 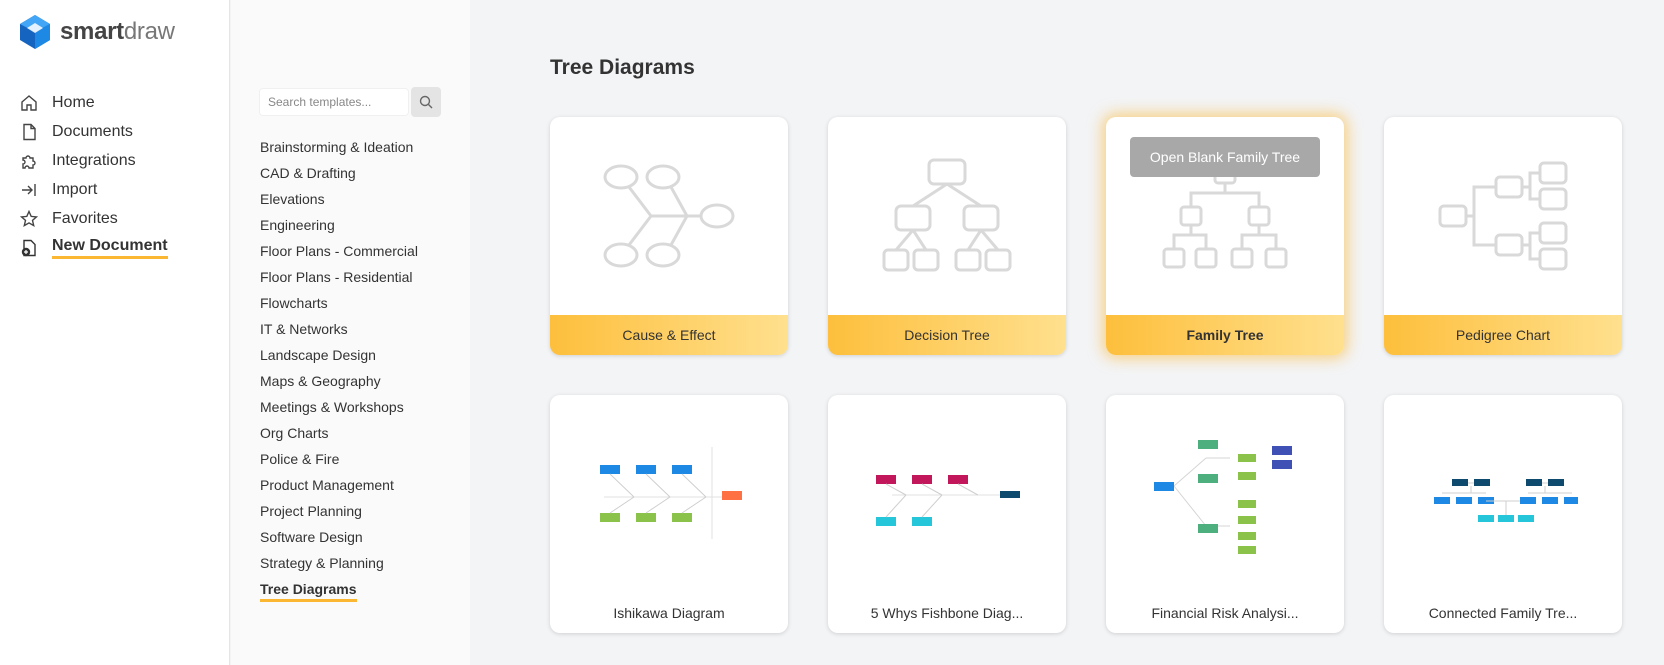 What do you see at coordinates (669, 216) in the screenshot?
I see `cause-effect-thumbnail` at bounding box center [669, 216].